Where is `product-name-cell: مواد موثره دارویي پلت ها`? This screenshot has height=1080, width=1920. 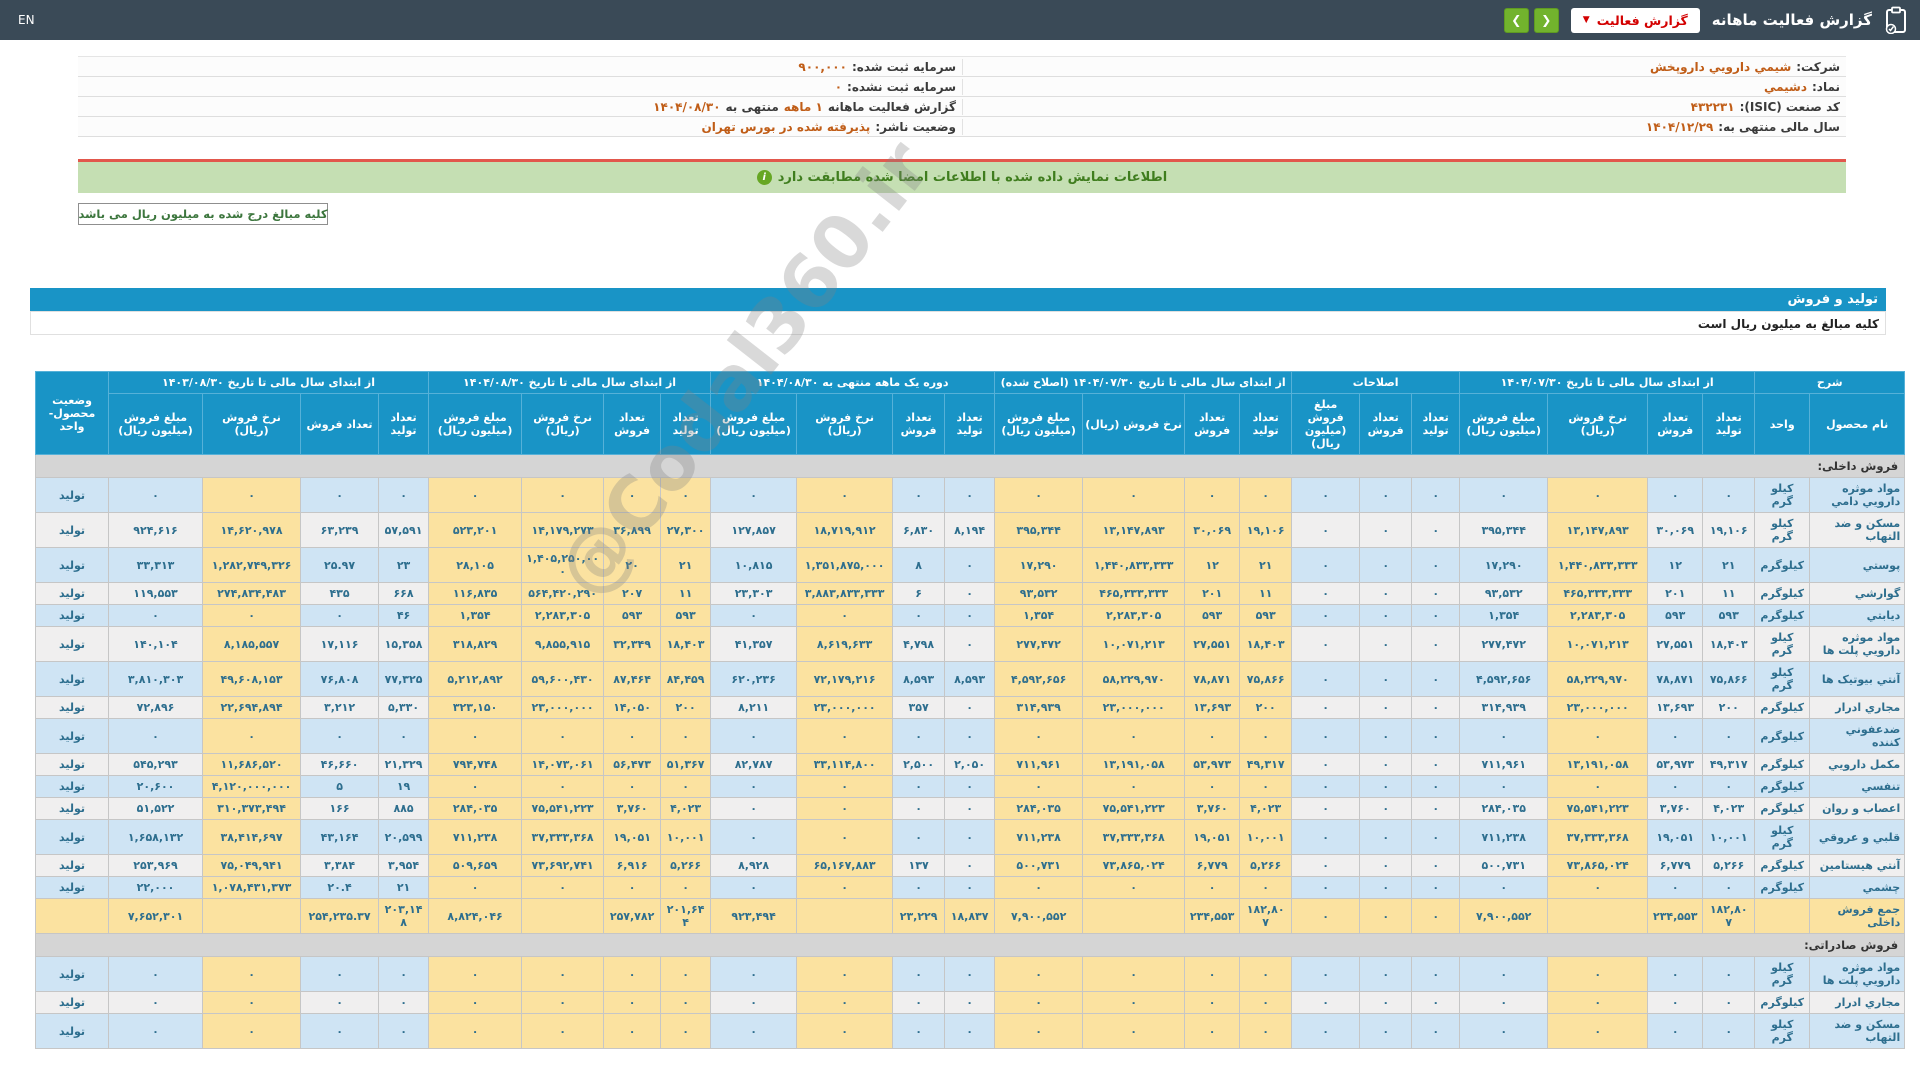 product-name-cell: مواد موثره دارویي پلت ها is located at coordinates (1857, 644).